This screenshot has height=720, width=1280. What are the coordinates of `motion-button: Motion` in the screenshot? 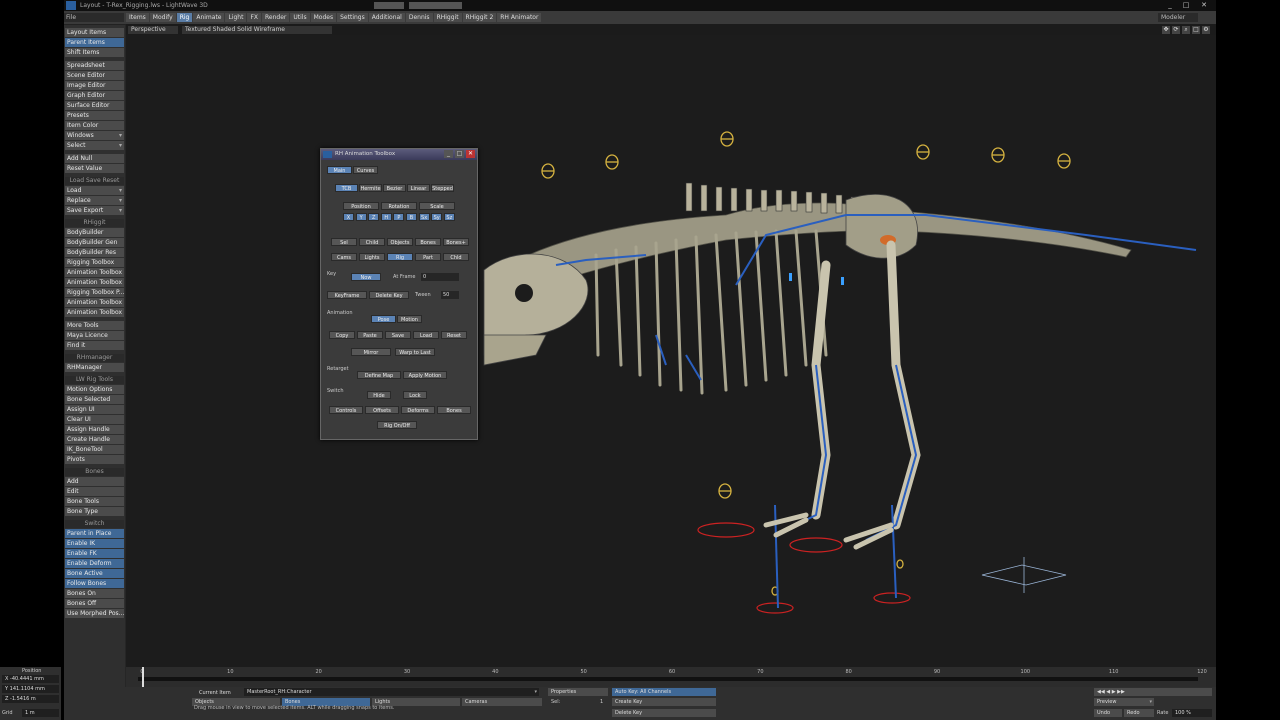 It's located at (409, 319).